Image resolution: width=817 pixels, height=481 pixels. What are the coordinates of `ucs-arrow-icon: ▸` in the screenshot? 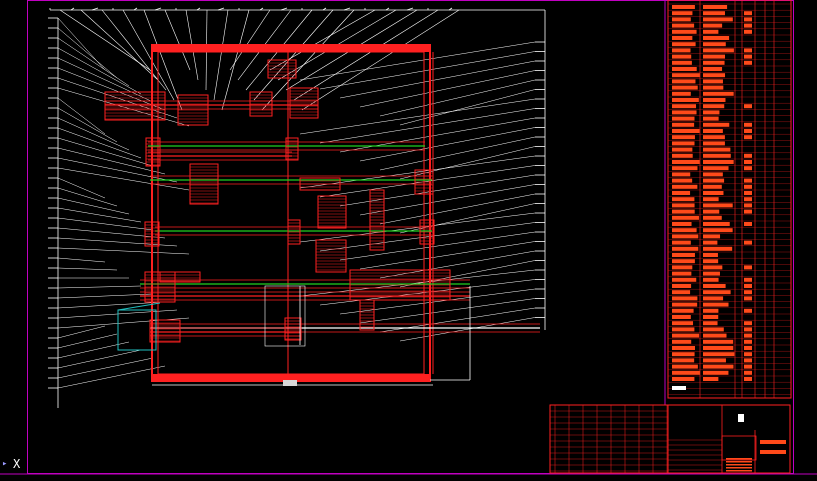 It's located at (5, 464).